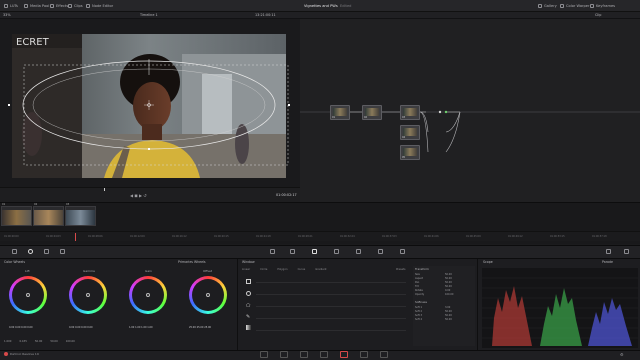 The image size is (640, 360). What do you see at coordinates (420, 294) in the screenshot?
I see `transform-key: Opacity` at bounding box center [420, 294].